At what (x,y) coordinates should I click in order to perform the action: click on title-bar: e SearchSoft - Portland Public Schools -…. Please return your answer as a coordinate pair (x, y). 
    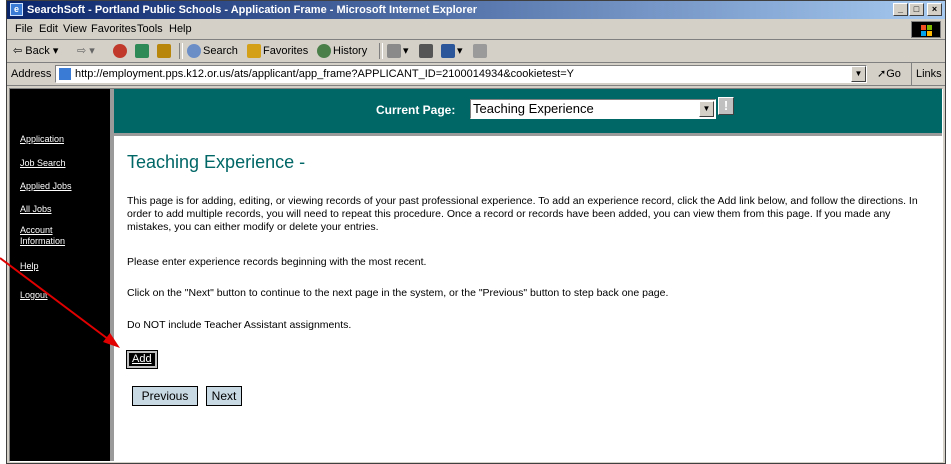
    Looking at the image, I should click on (476, 10).